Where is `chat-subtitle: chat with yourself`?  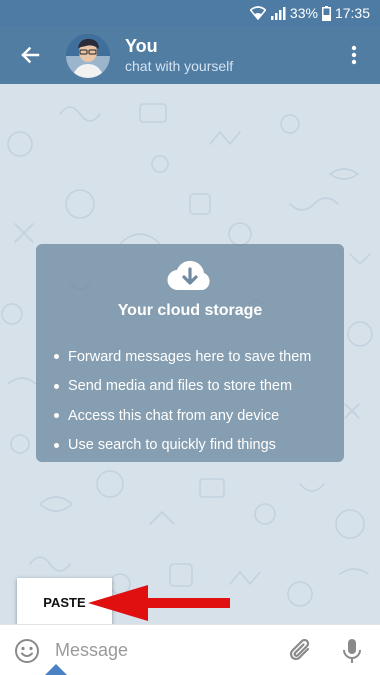 chat-subtitle: chat with yourself is located at coordinates (179, 66).